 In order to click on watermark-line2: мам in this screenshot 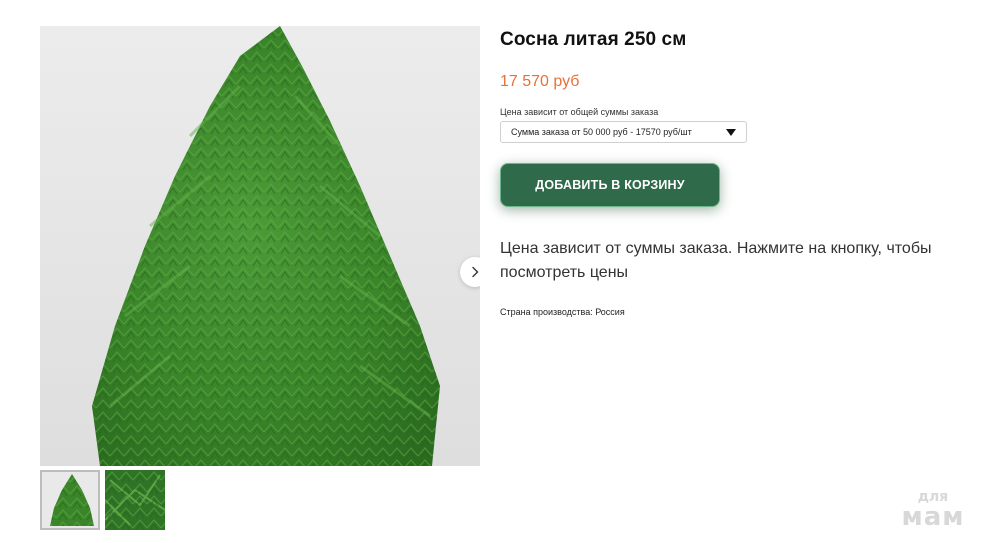, I will do `click(933, 517)`.